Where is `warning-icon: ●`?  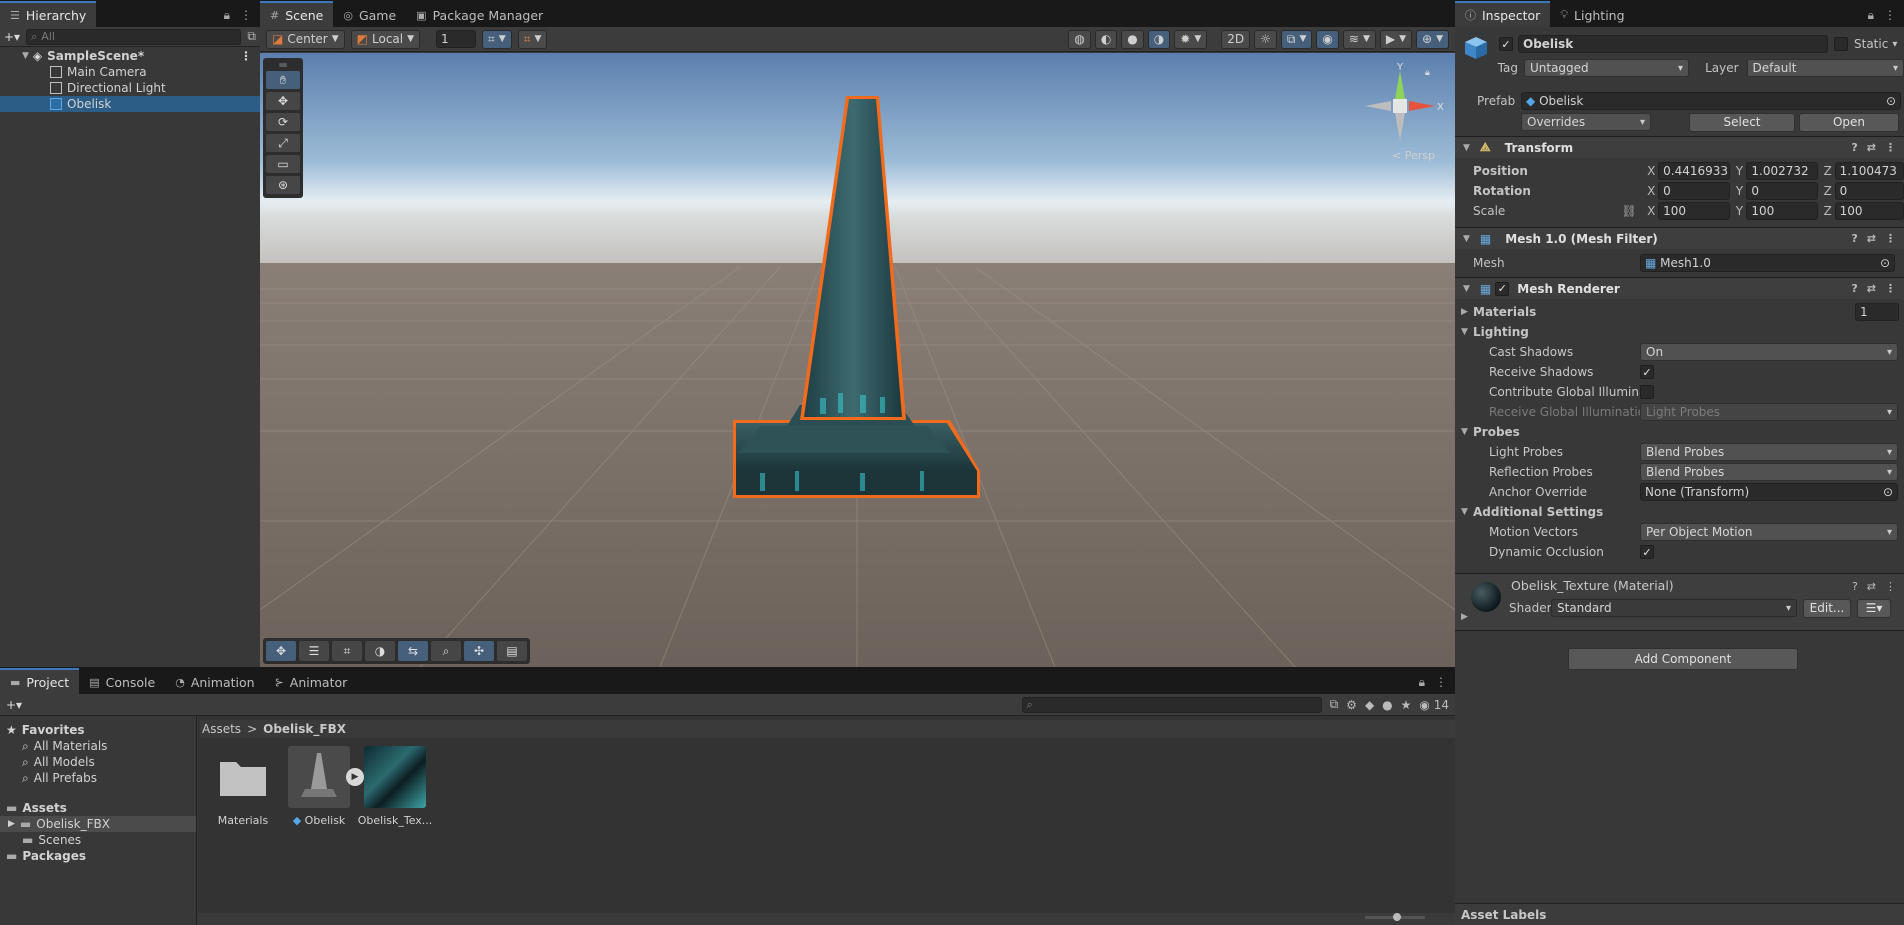
warning-icon: ● is located at coordinates (1387, 705).